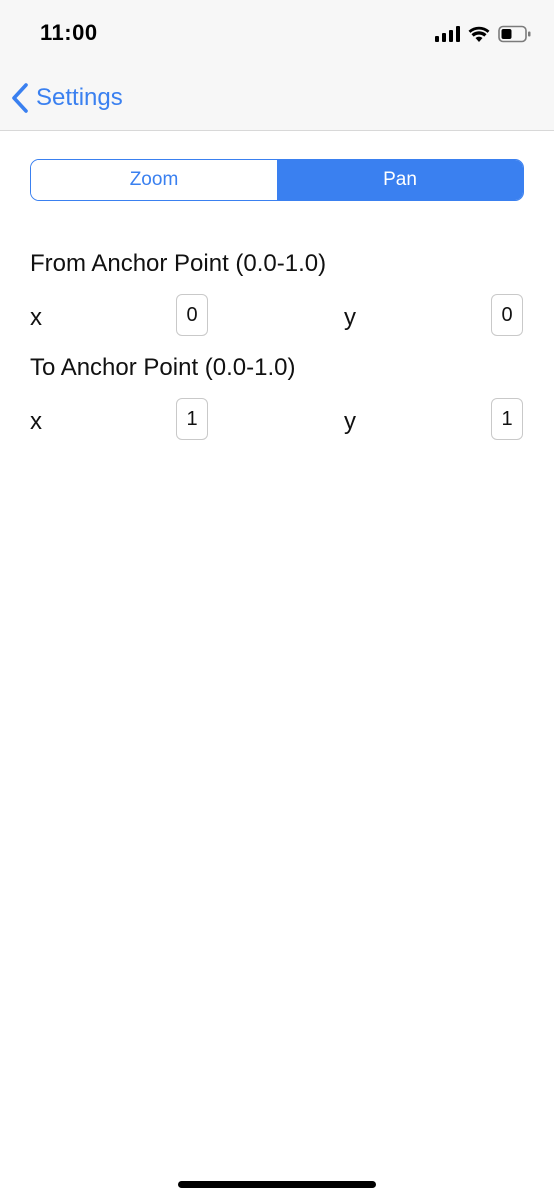 This screenshot has width=554, height=1200. I want to click on battery-icon, so click(515, 34).